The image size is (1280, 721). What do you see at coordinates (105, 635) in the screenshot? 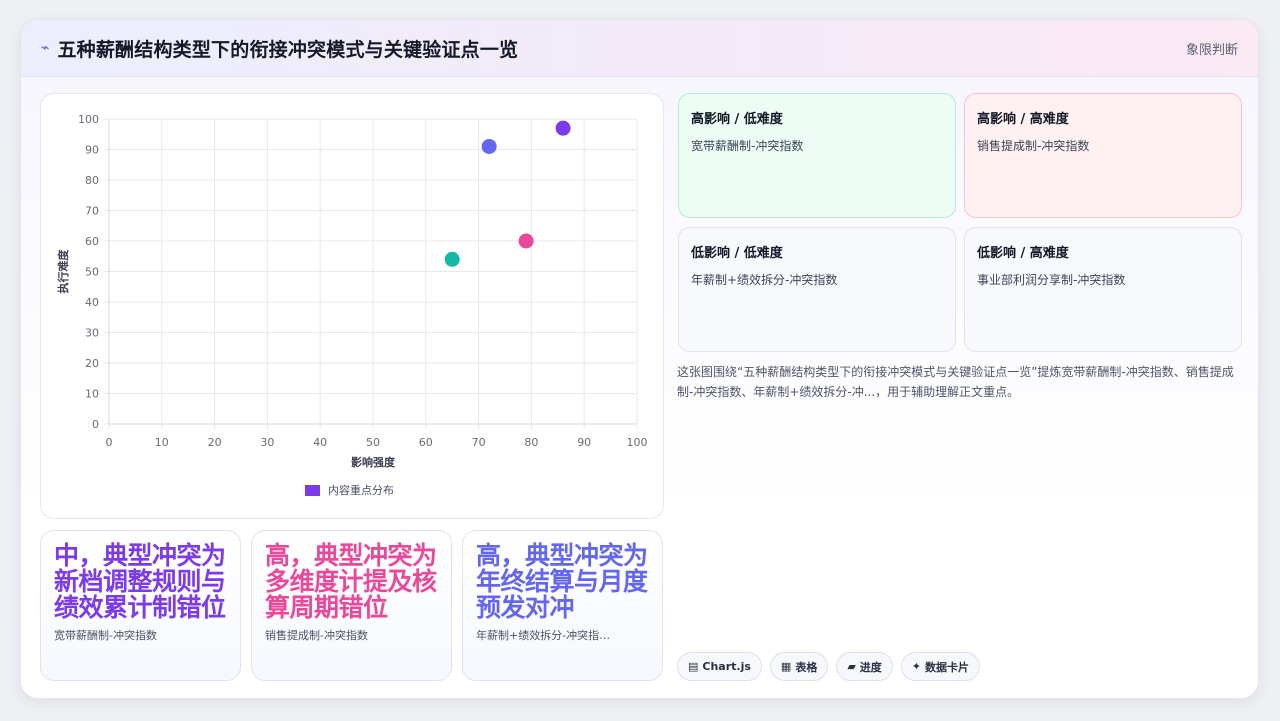
I see `stat-label: 宽带薪酬制-冲突指数` at bounding box center [105, 635].